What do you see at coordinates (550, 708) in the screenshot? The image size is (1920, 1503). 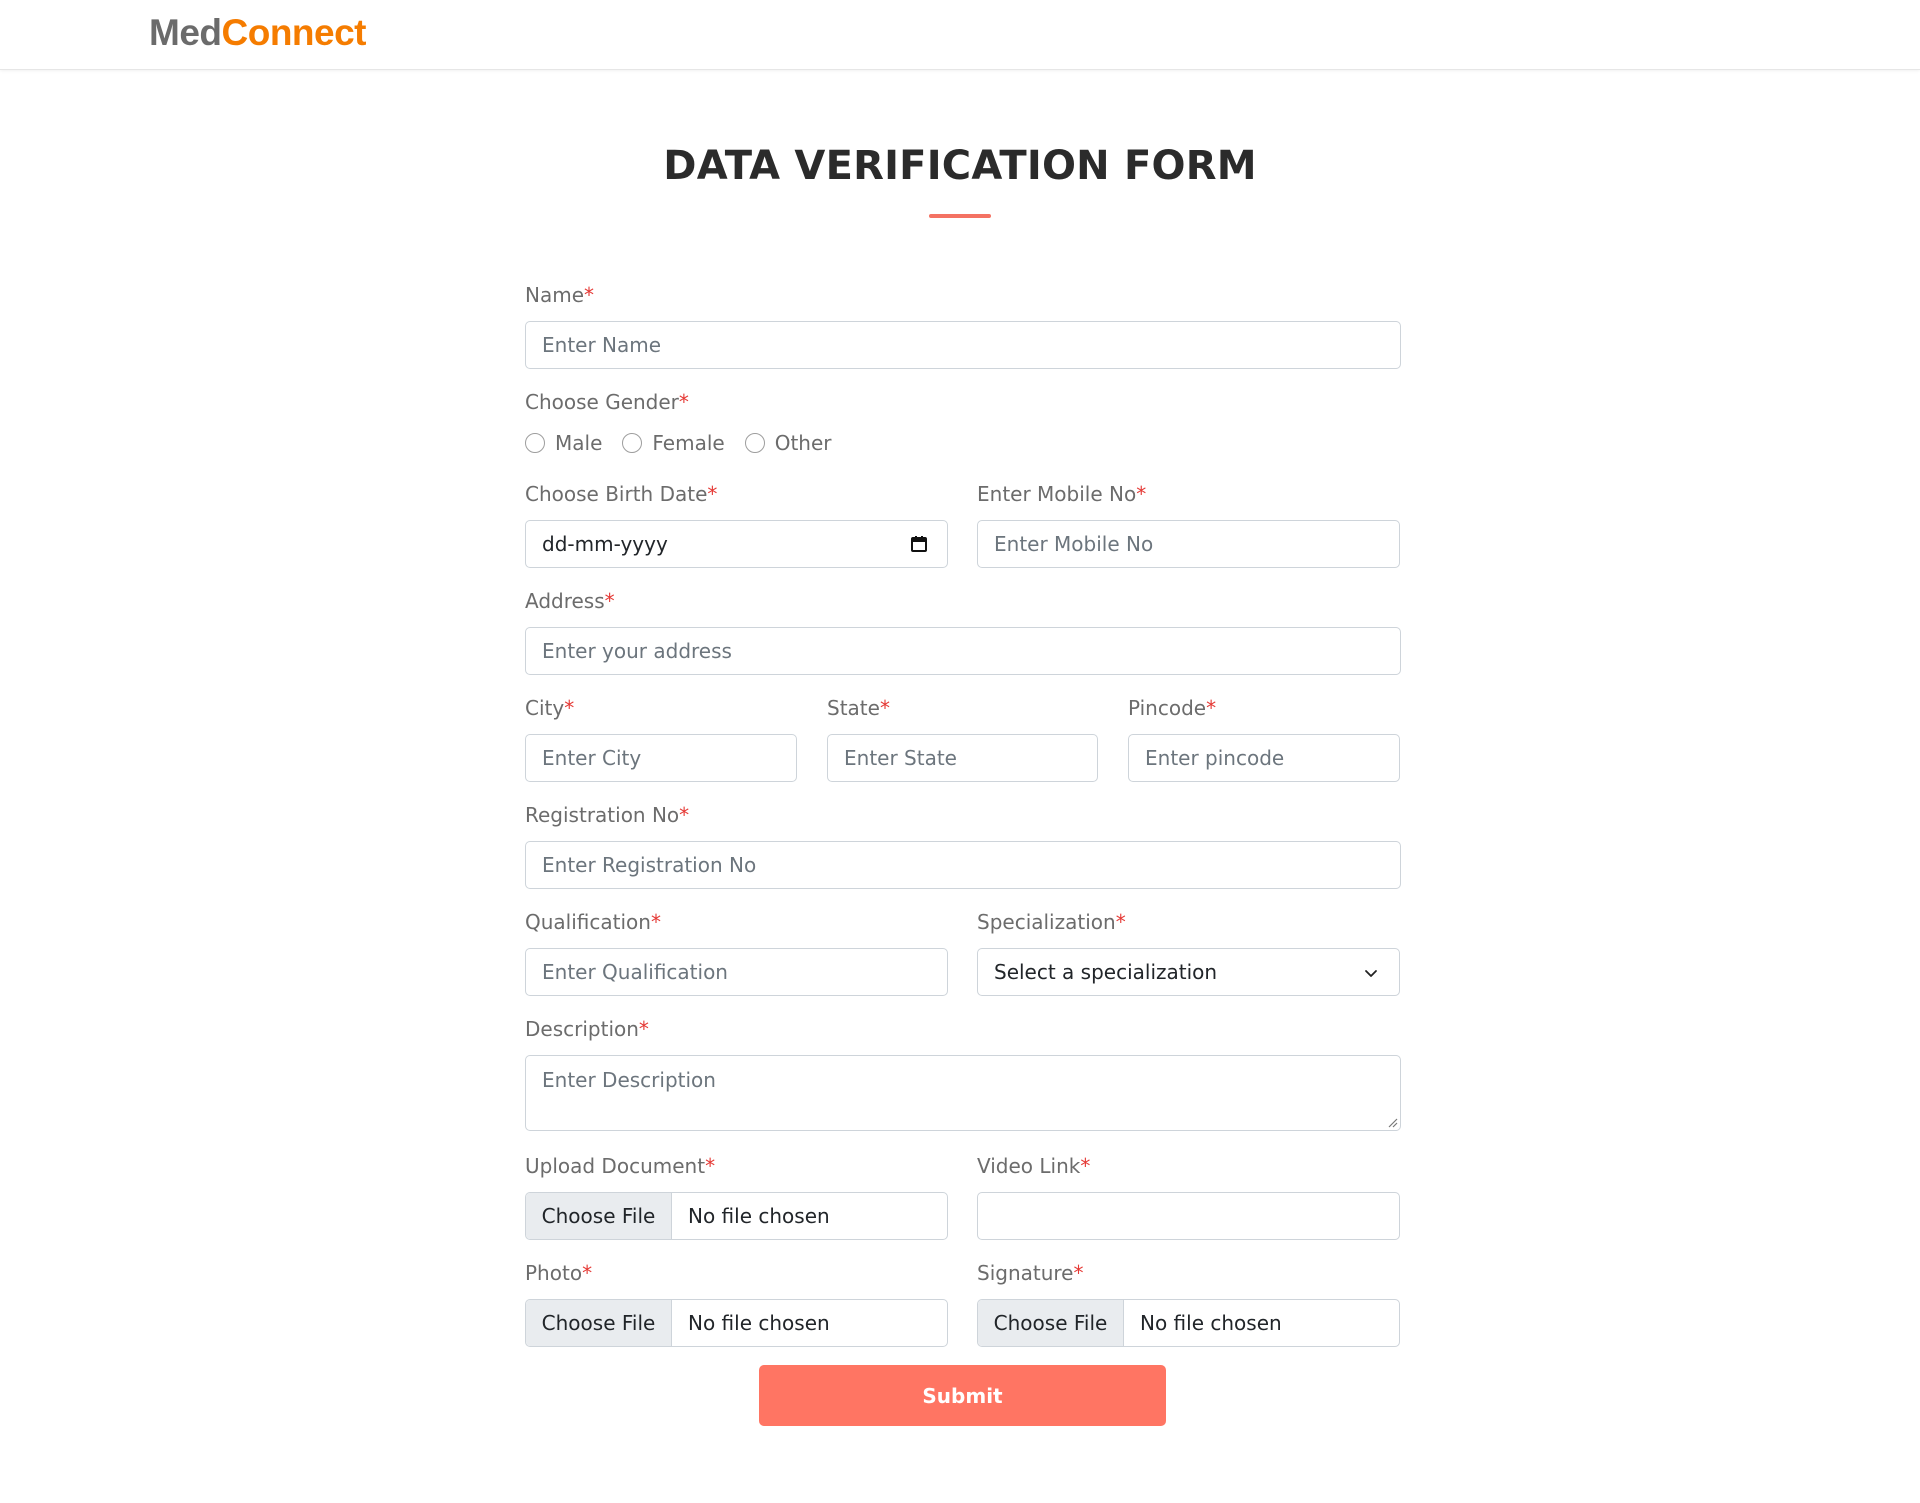 I see `city-label: City*` at bounding box center [550, 708].